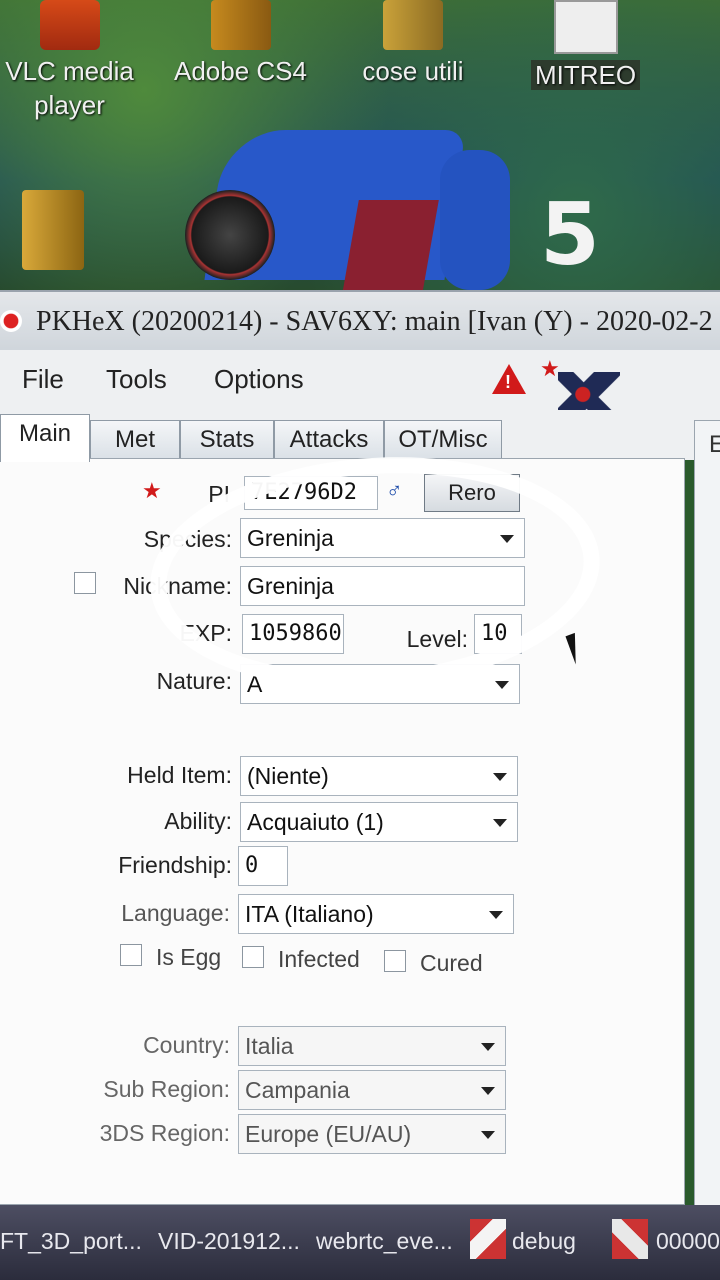  What do you see at coordinates (269, 1046) in the screenshot?
I see `country-value: Italia` at bounding box center [269, 1046].